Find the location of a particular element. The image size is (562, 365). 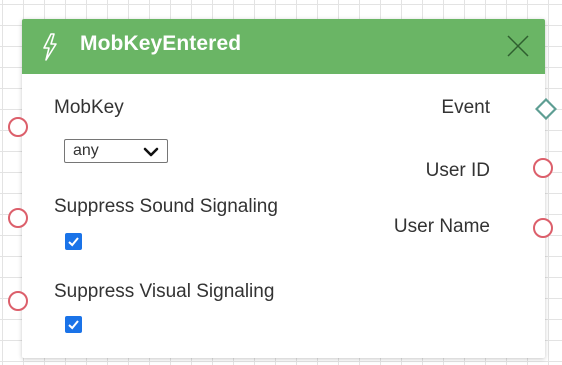

close-icon is located at coordinates (518, 46).